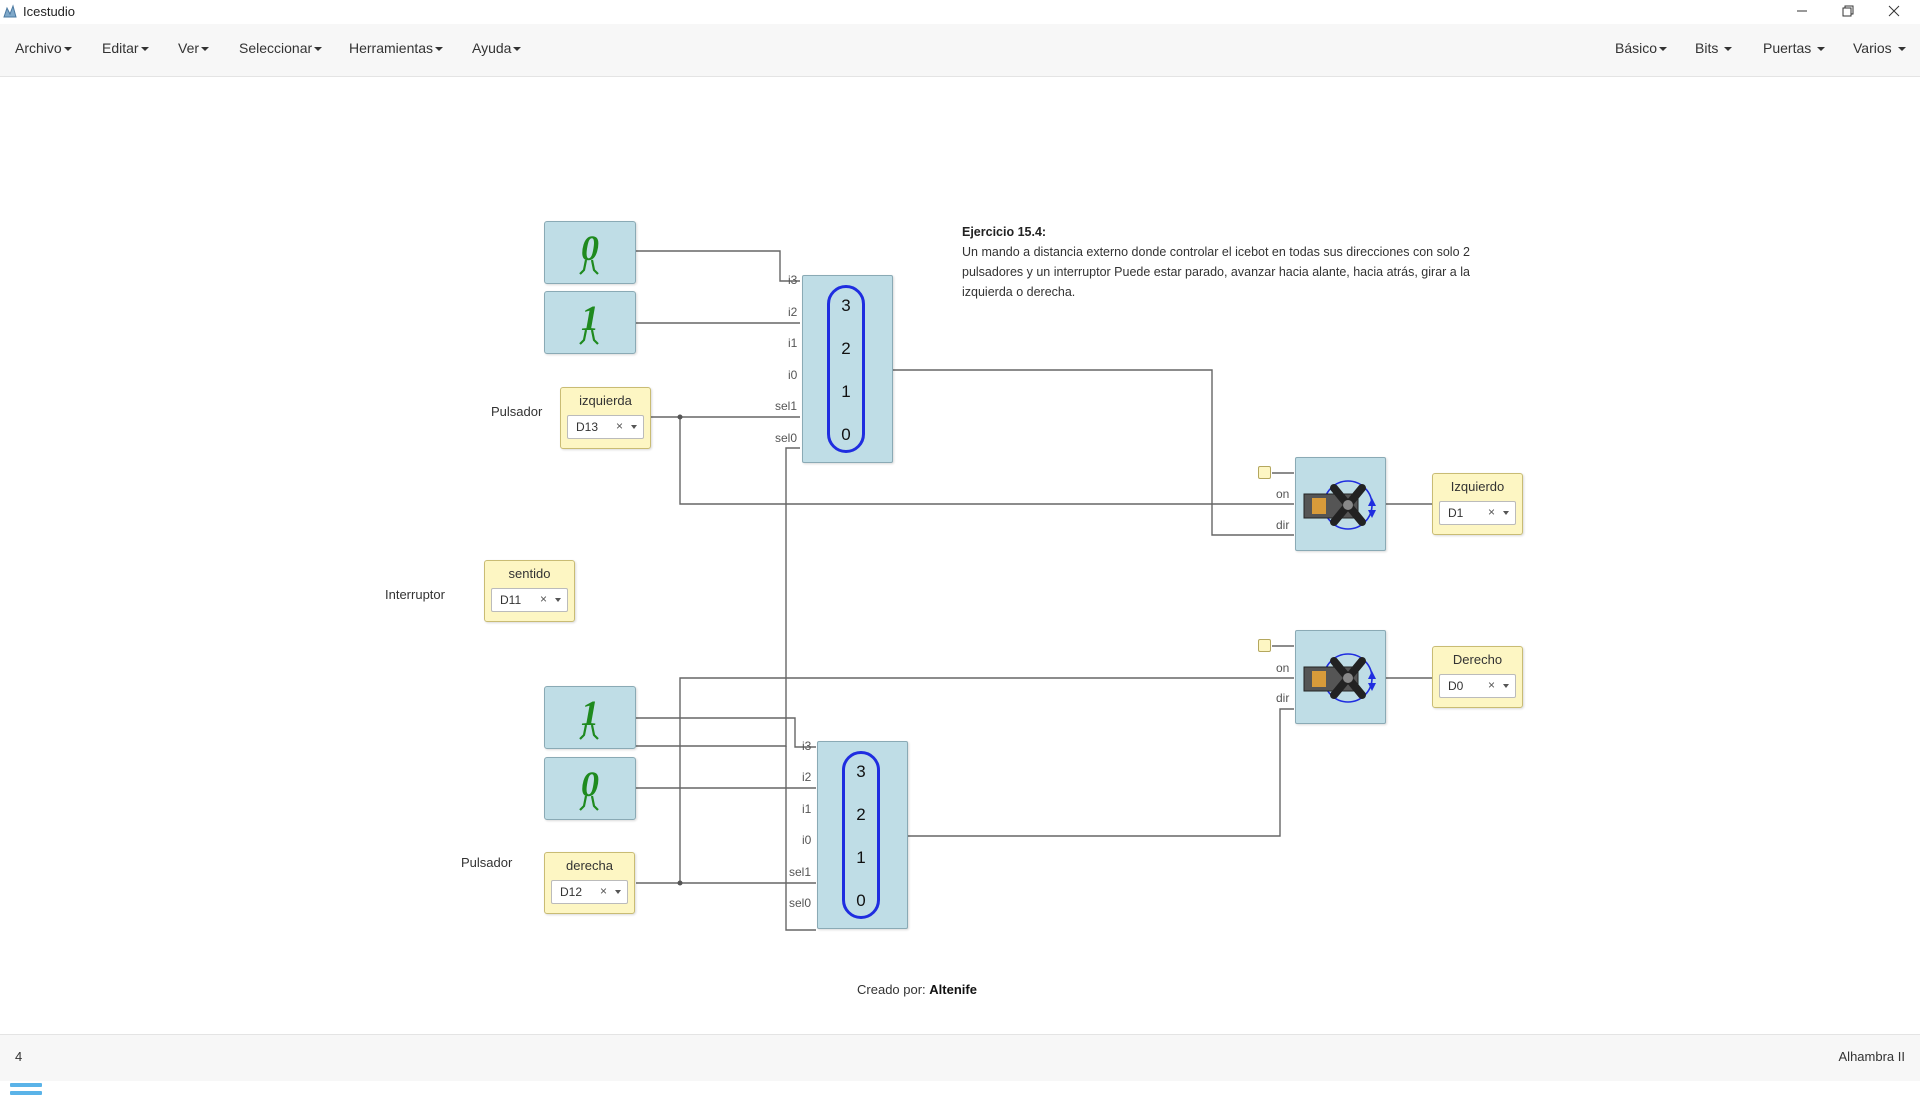 The height and width of the screenshot is (1097, 1920). I want to click on servo-motor-icon, so click(1339, 505).